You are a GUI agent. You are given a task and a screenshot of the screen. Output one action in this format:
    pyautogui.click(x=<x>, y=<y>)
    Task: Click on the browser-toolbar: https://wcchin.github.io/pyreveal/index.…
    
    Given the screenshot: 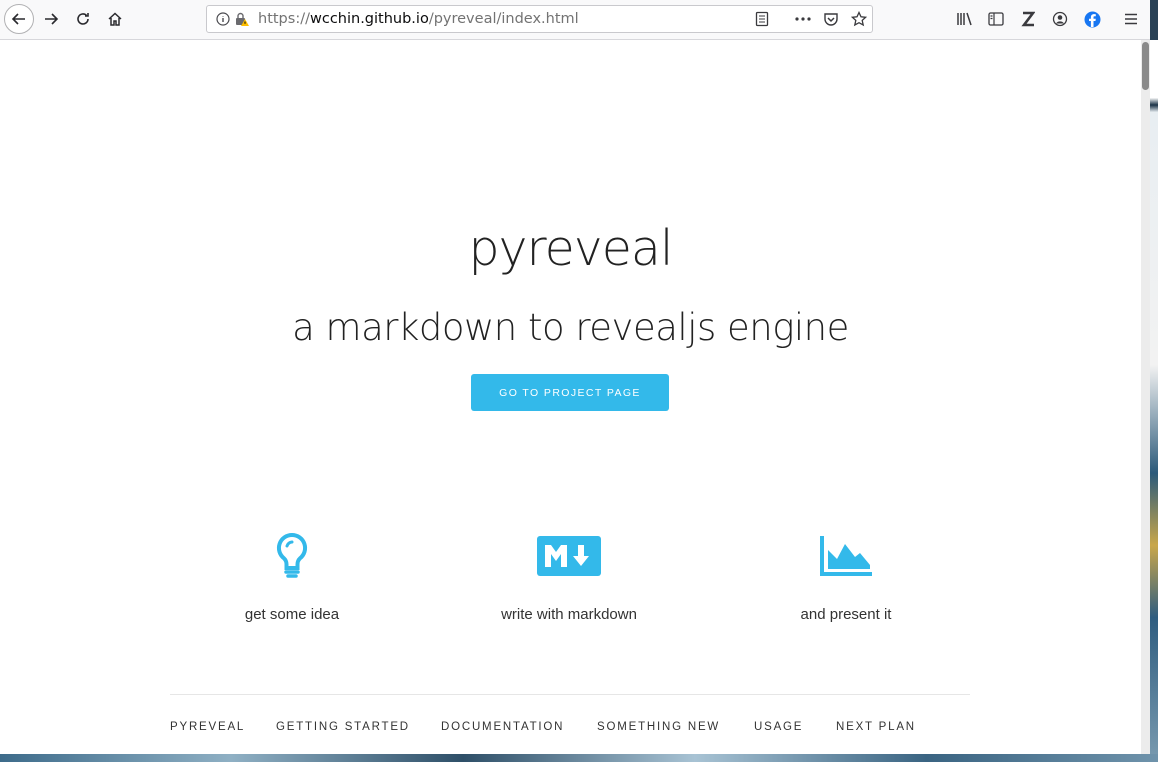 What is the action you would take?
    pyautogui.click(x=575, y=20)
    